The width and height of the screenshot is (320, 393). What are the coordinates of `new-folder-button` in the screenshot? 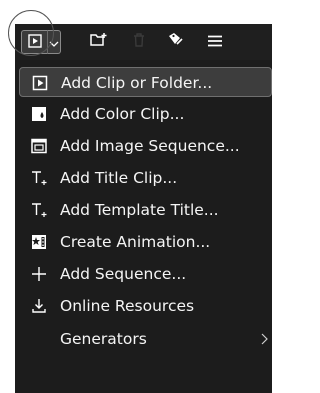 It's located at (99, 42).